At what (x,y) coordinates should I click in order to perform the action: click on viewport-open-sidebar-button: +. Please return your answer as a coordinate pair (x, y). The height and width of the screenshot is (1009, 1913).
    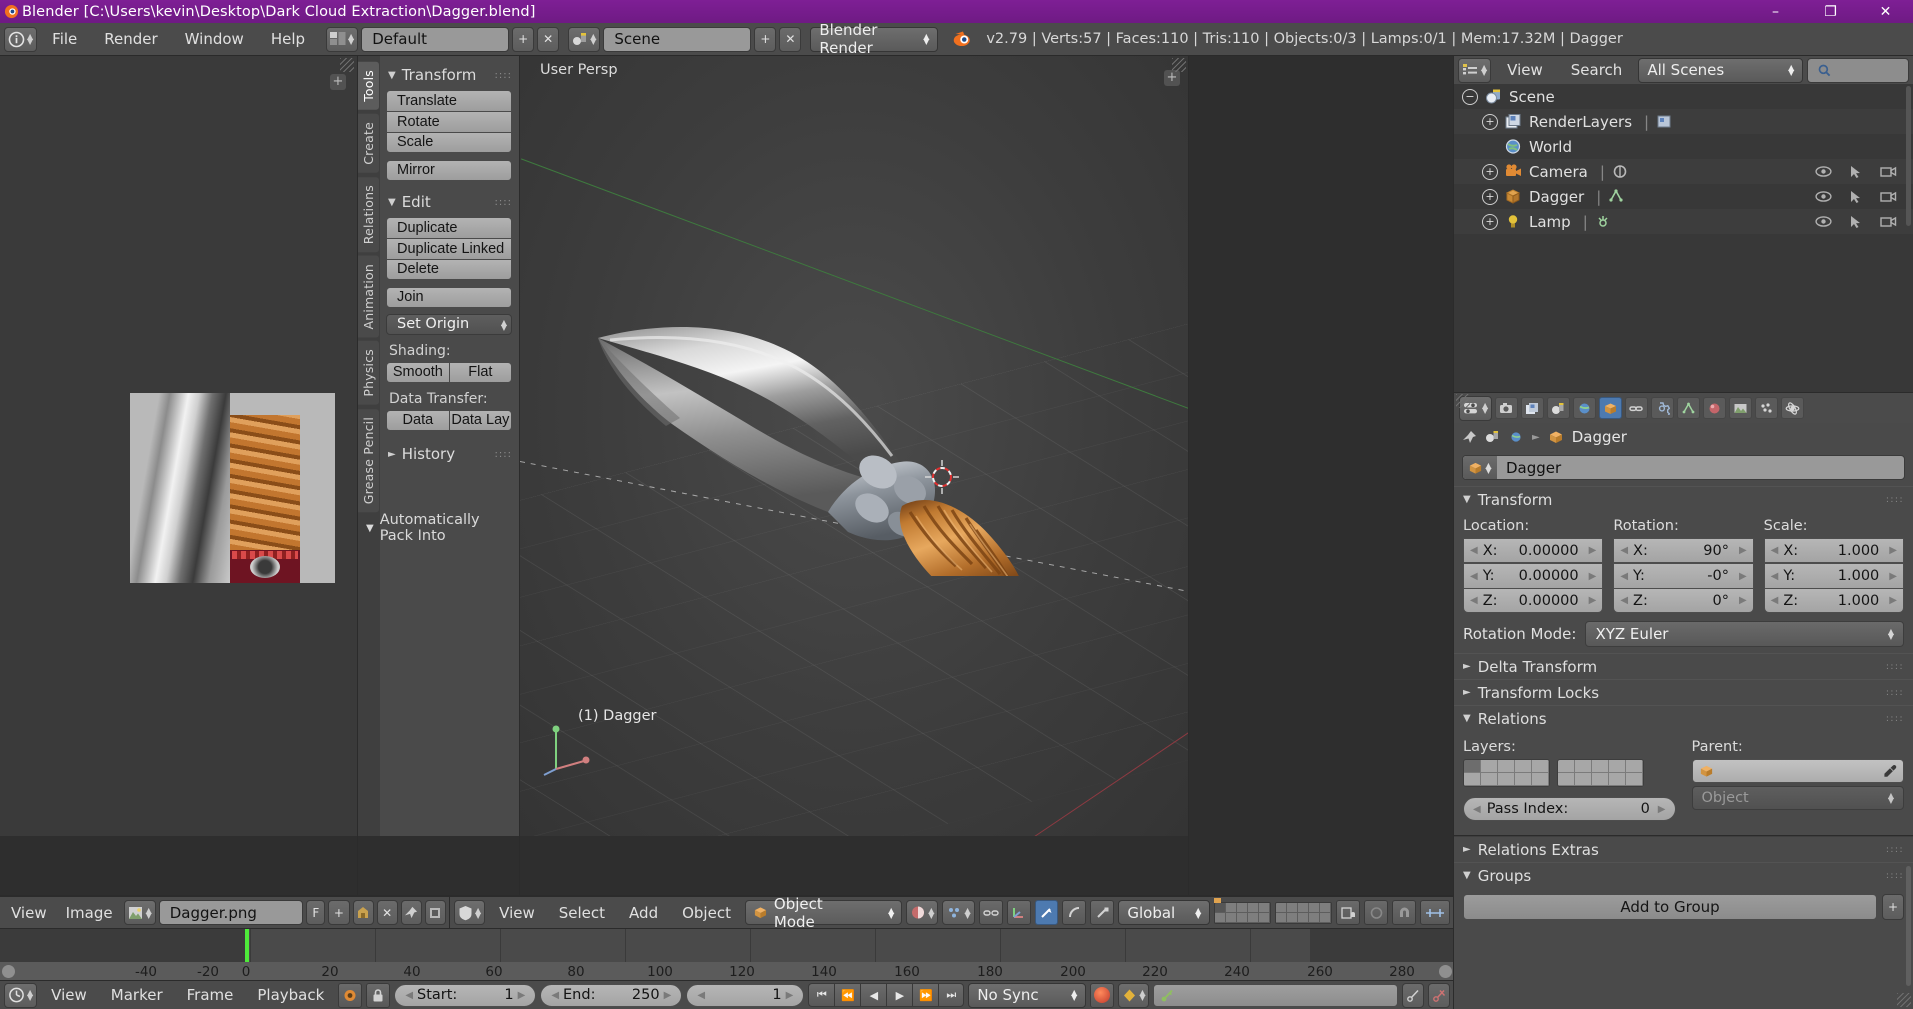
    Looking at the image, I should click on (1172, 78).